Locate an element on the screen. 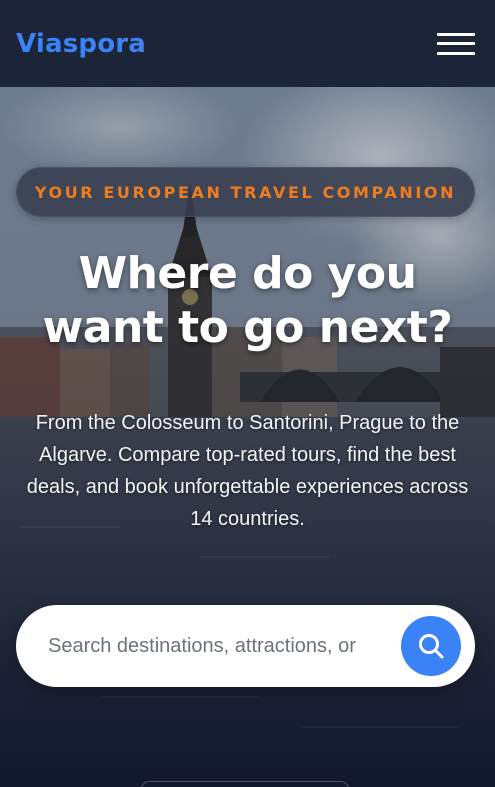 This screenshot has width=495, height=787. search-input is located at coordinates (204, 646).